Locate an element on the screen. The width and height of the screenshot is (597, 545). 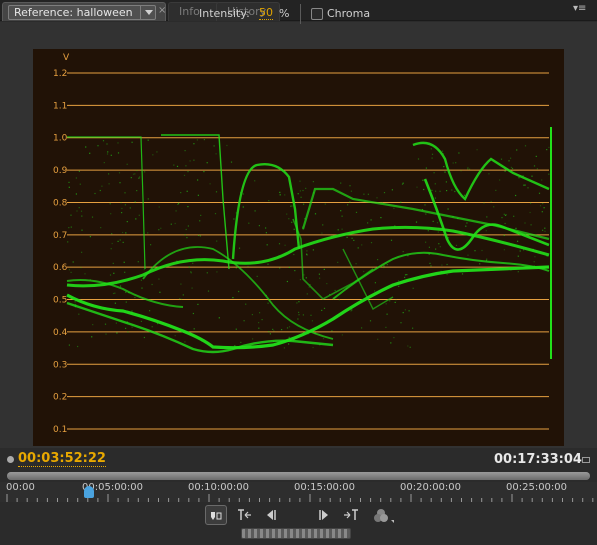
ruler-label: 00:10:00:00 is located at coordinates (219, 487).